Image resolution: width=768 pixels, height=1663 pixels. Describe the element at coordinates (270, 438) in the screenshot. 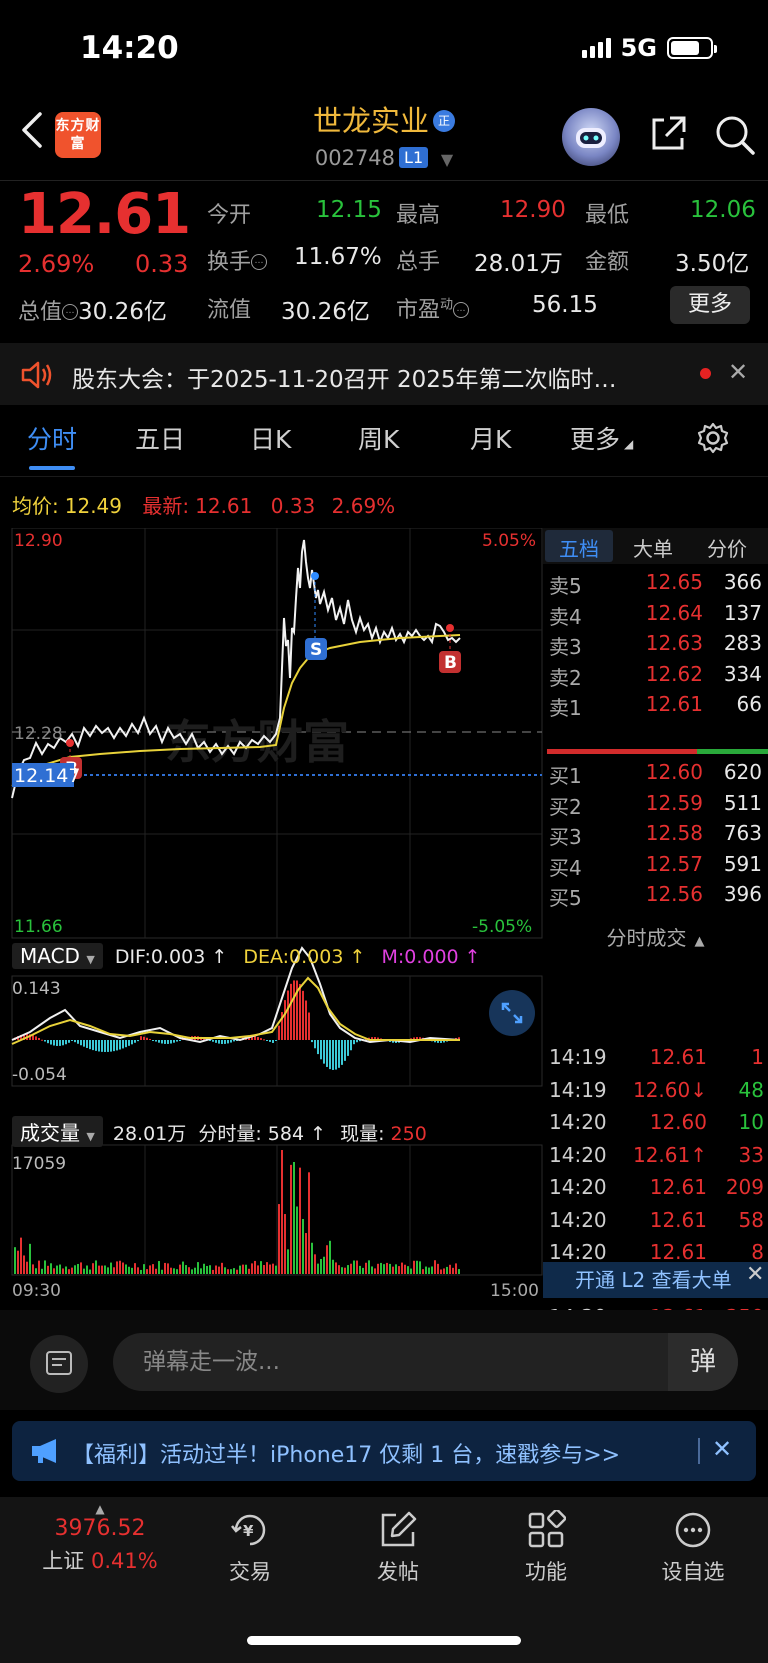

I see `tab-daily-k: 日K` at that location.